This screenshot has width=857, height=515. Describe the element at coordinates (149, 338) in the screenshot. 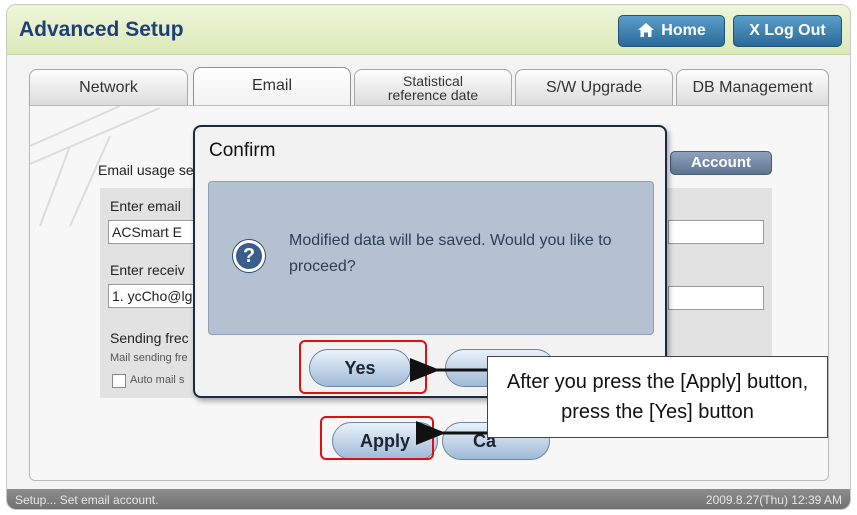

I see `sending-frequency-label: Sending frec` at that location.